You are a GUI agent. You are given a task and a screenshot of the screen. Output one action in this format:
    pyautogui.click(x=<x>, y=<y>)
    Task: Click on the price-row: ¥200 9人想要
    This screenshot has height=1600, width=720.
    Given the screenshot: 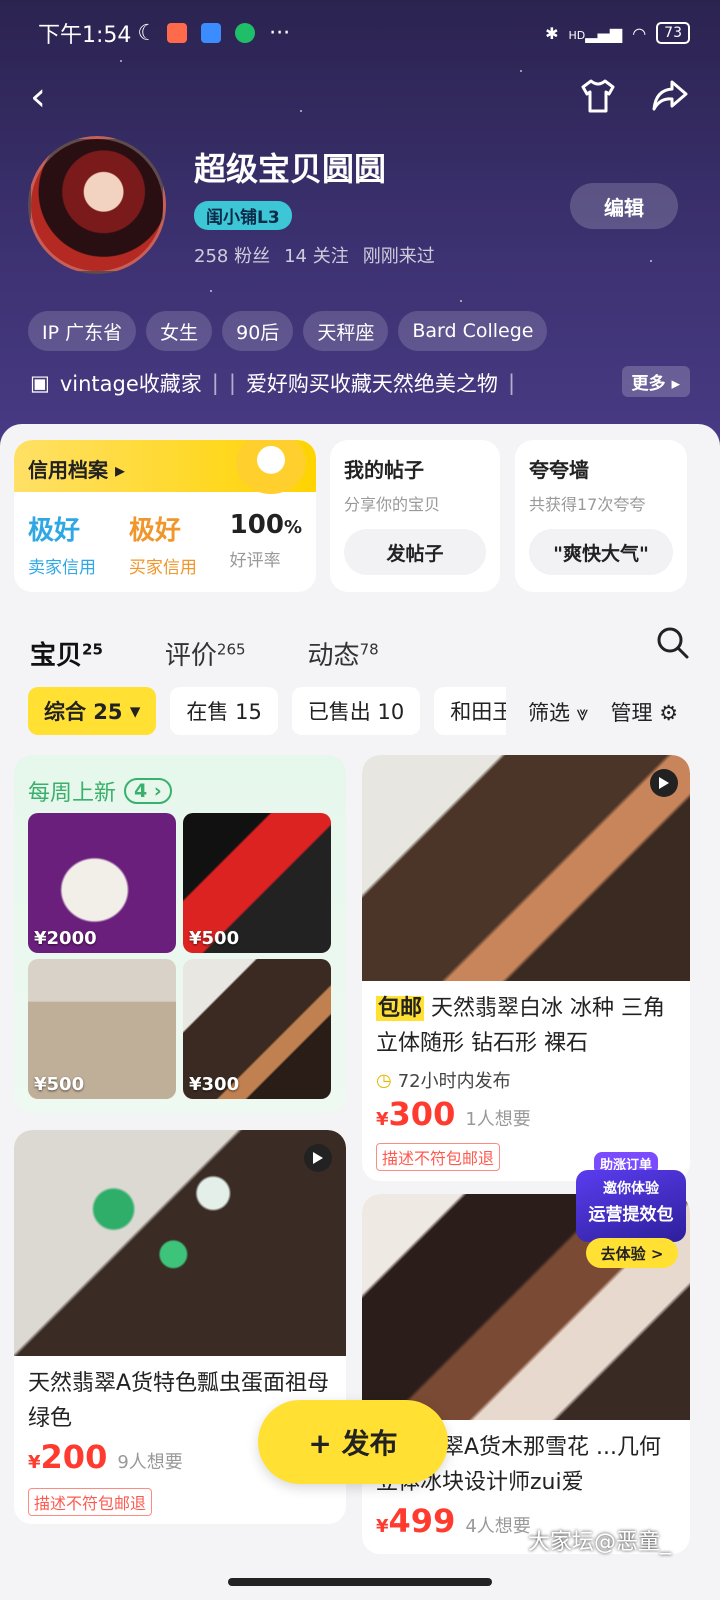 What is the action you would take?
    pyautogui.click(x=105, y=1457)
    